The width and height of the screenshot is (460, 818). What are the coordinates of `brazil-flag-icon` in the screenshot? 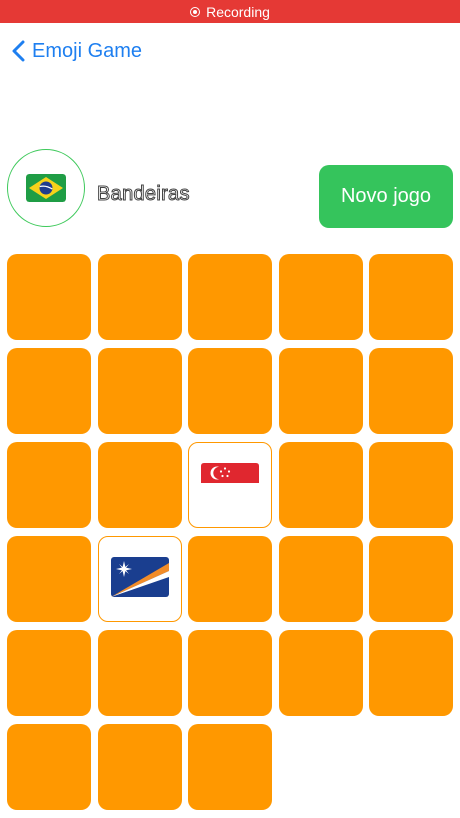 It's located at (46, 188).